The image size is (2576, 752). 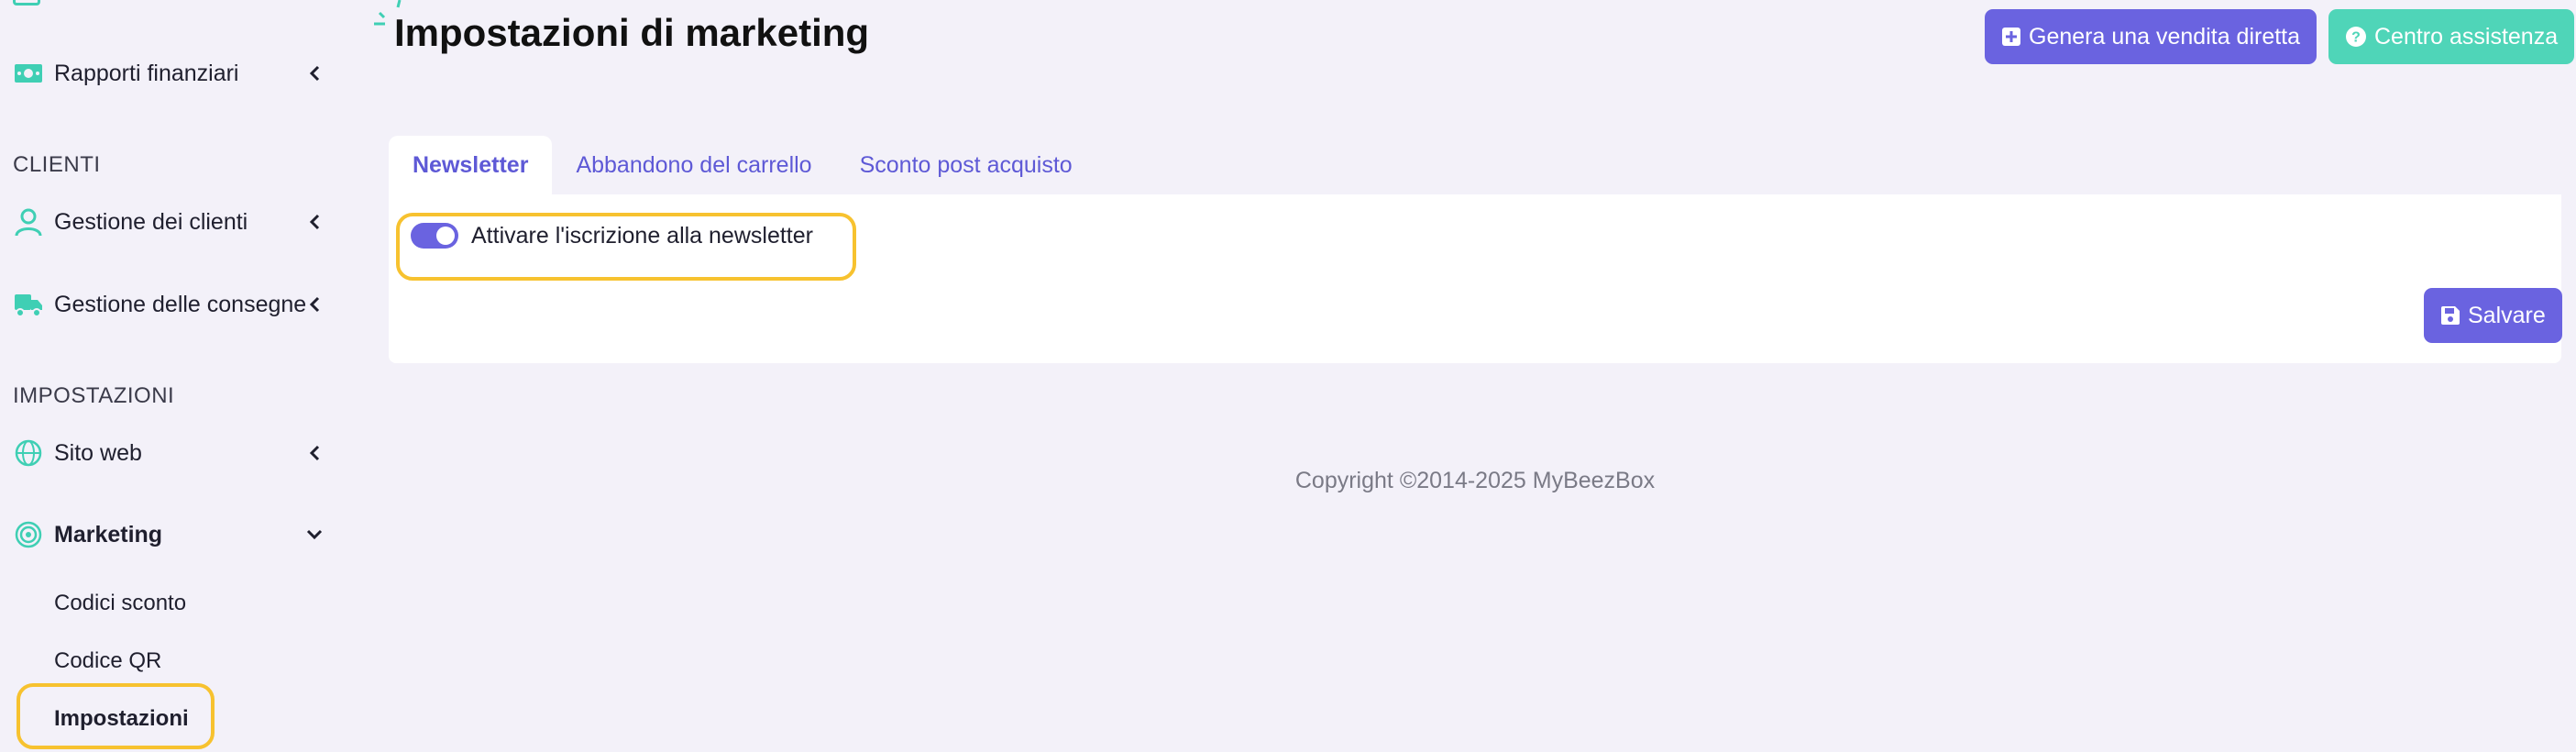 I want to click on sidebar-subitem-discount-codes: Codici sconto, so click(x=120, y=604).